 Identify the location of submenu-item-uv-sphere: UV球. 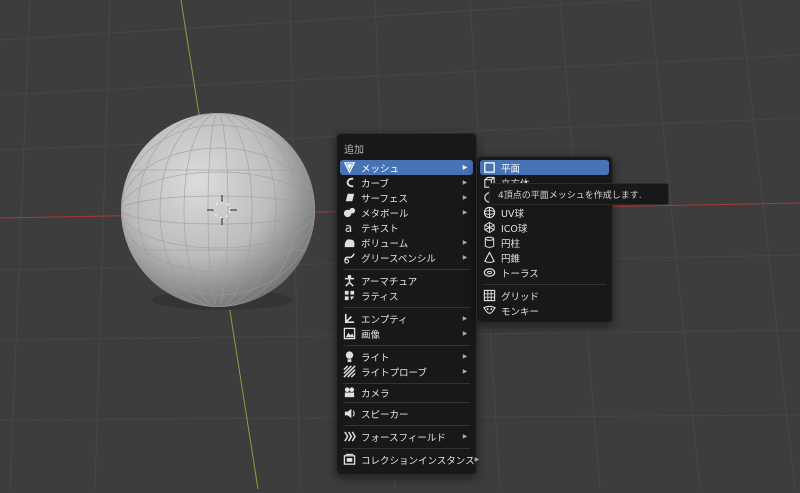
(544, 212).